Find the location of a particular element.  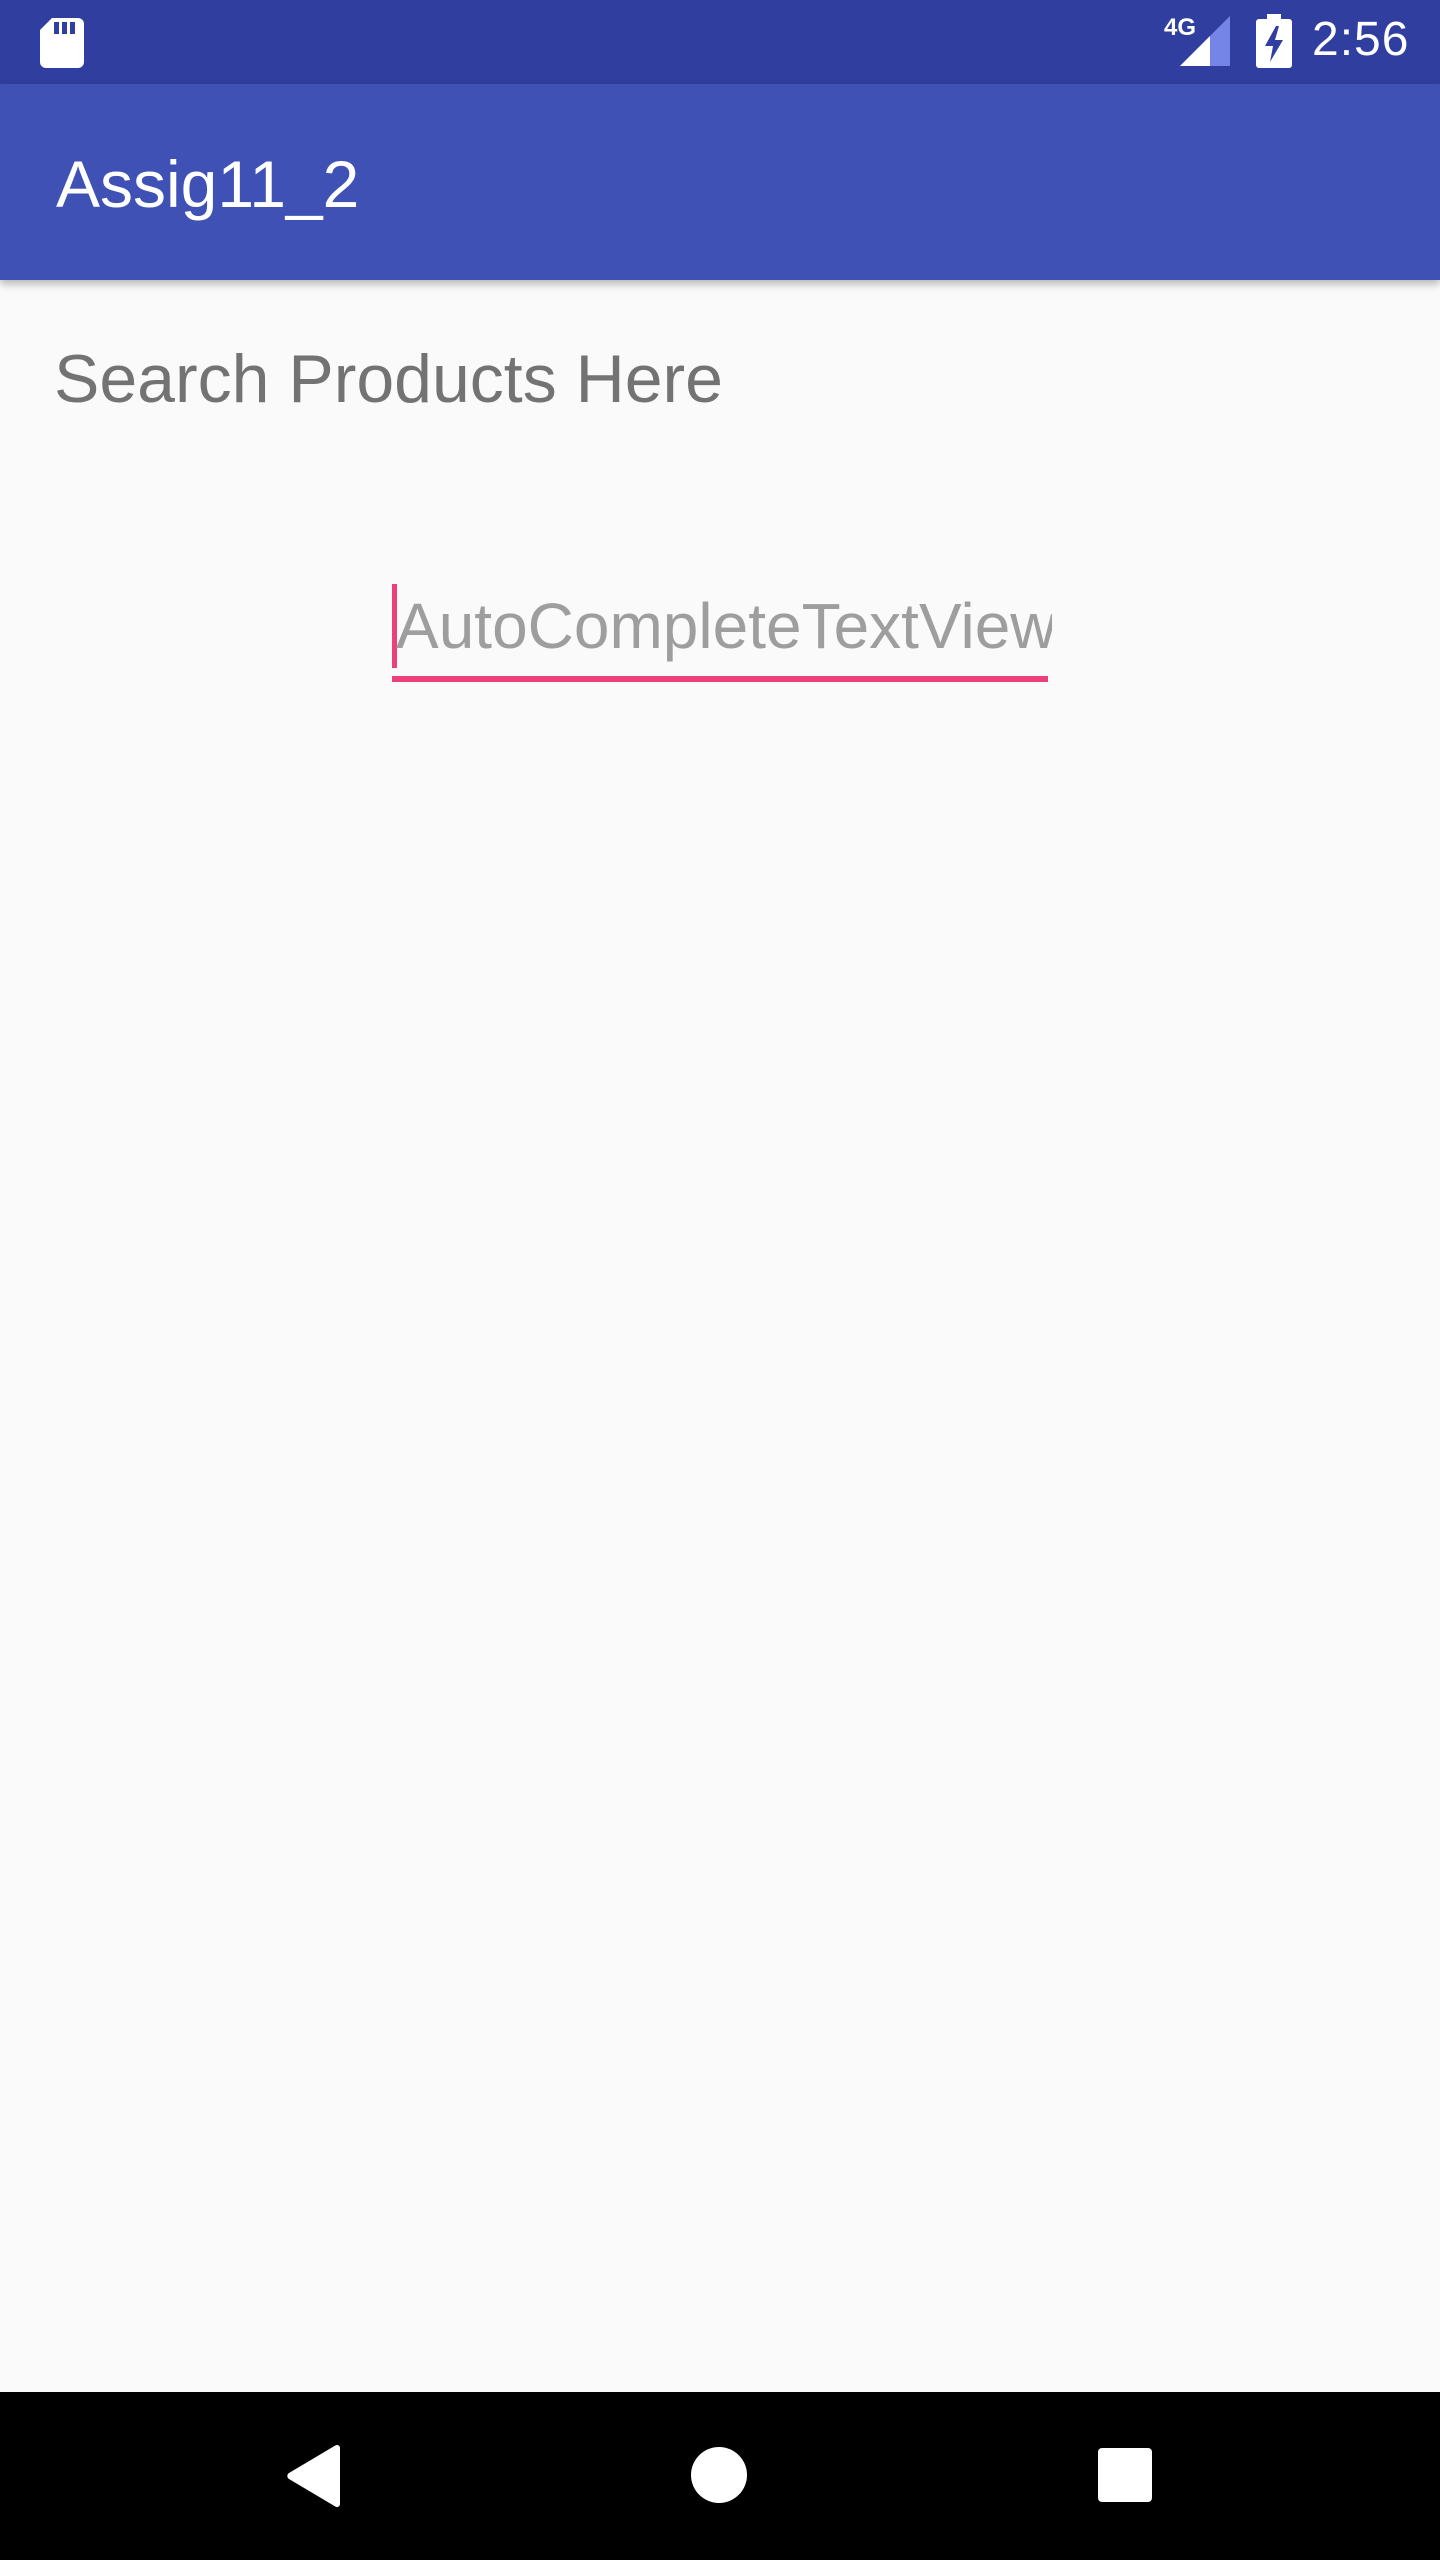

sd-card-icon is located at coordinates (62, 43).